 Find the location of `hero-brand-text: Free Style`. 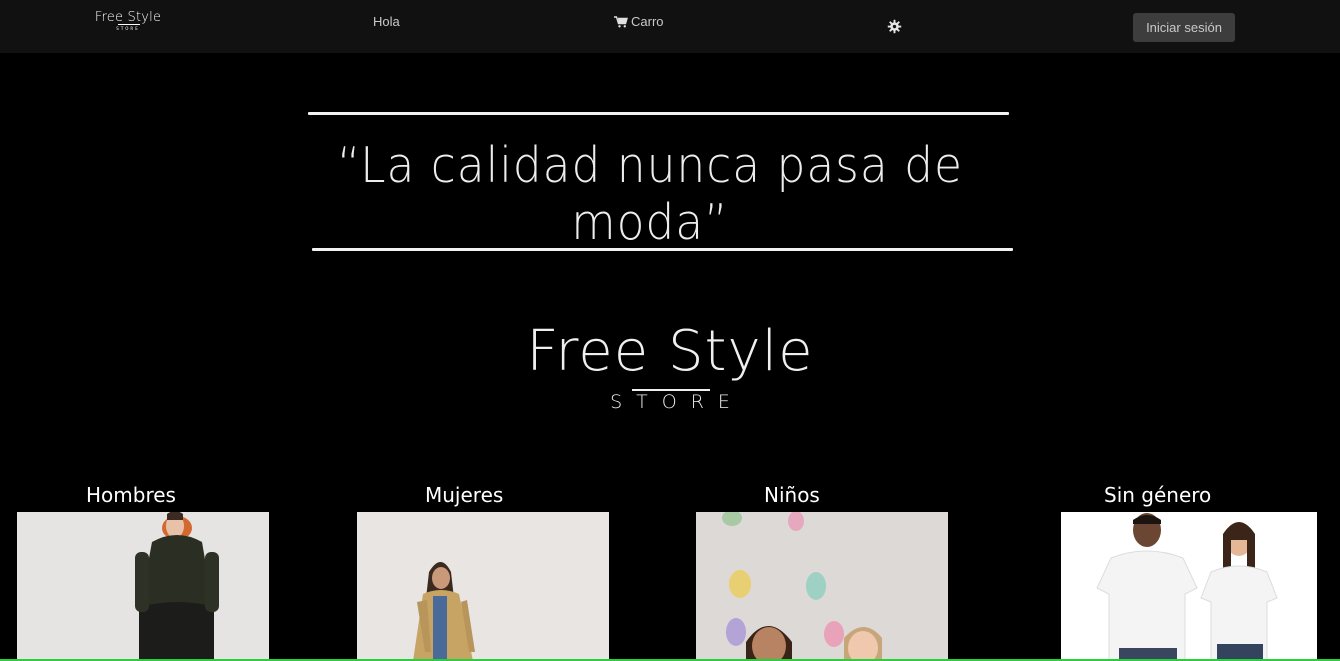

hero-brand-text: Free Style is located at coordinates (670, 351).